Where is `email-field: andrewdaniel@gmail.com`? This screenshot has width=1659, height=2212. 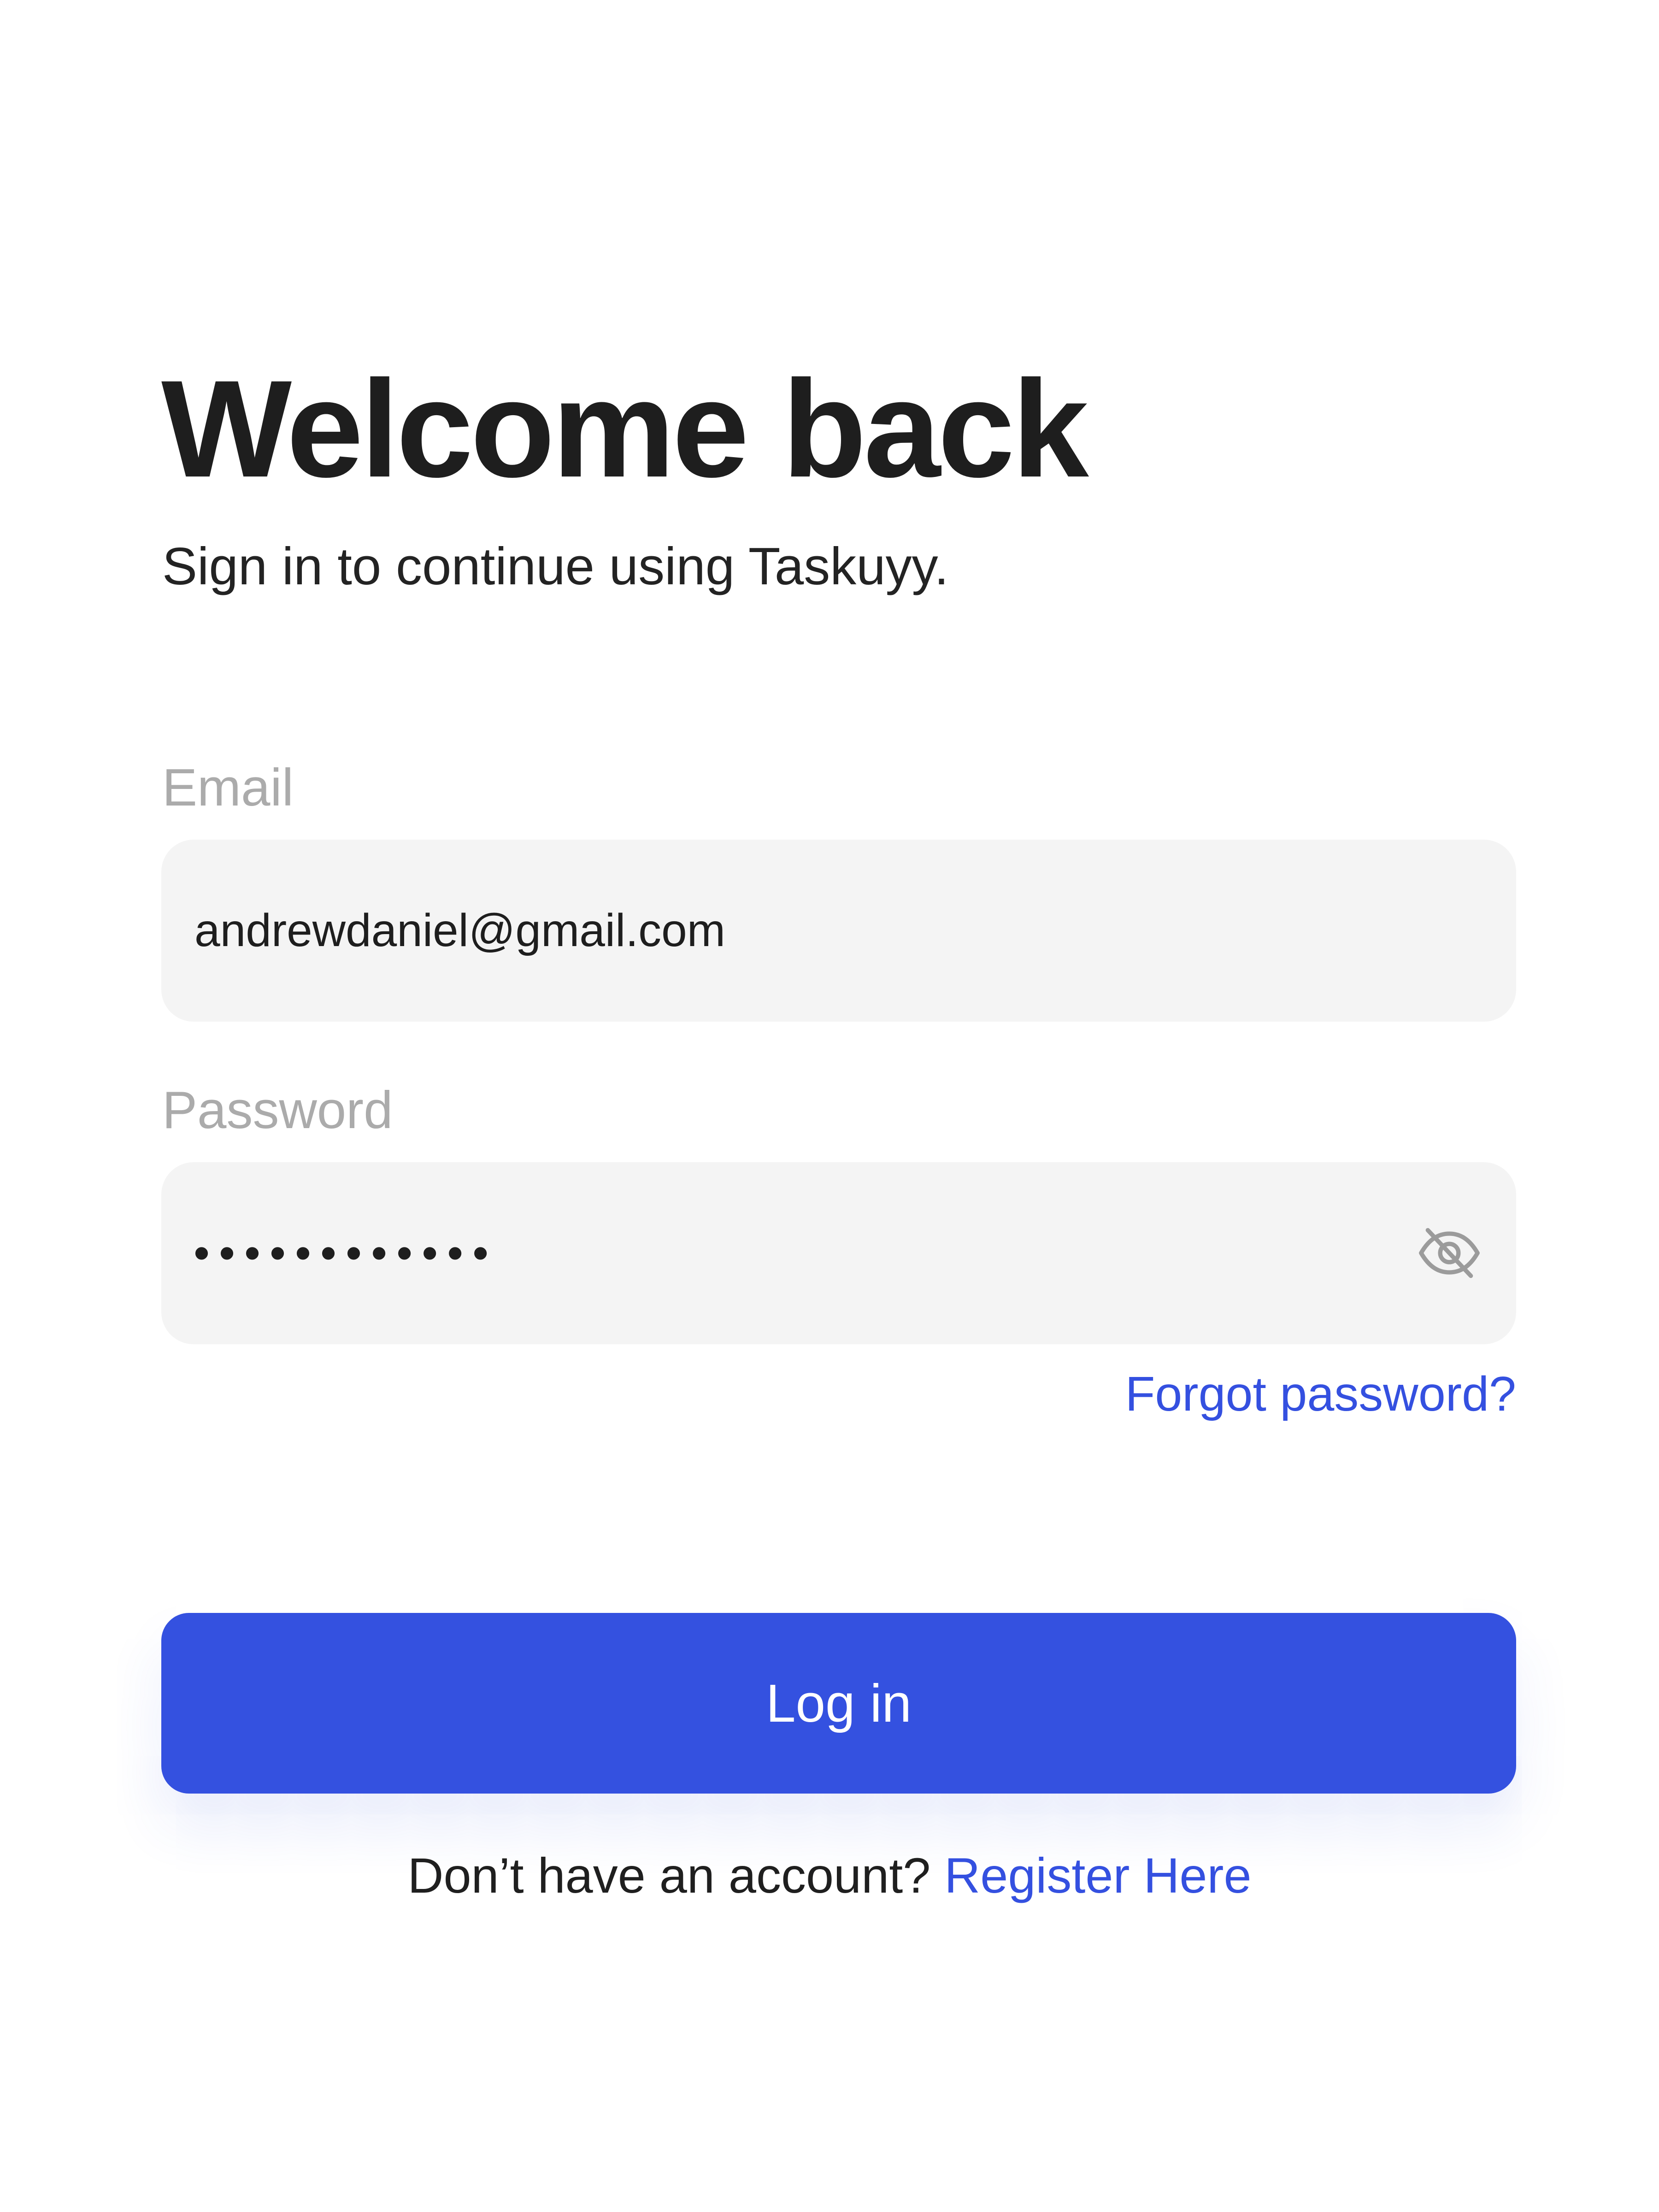 email-field: andrewdaniel@gmail.com is located at coordinates (838, 931).